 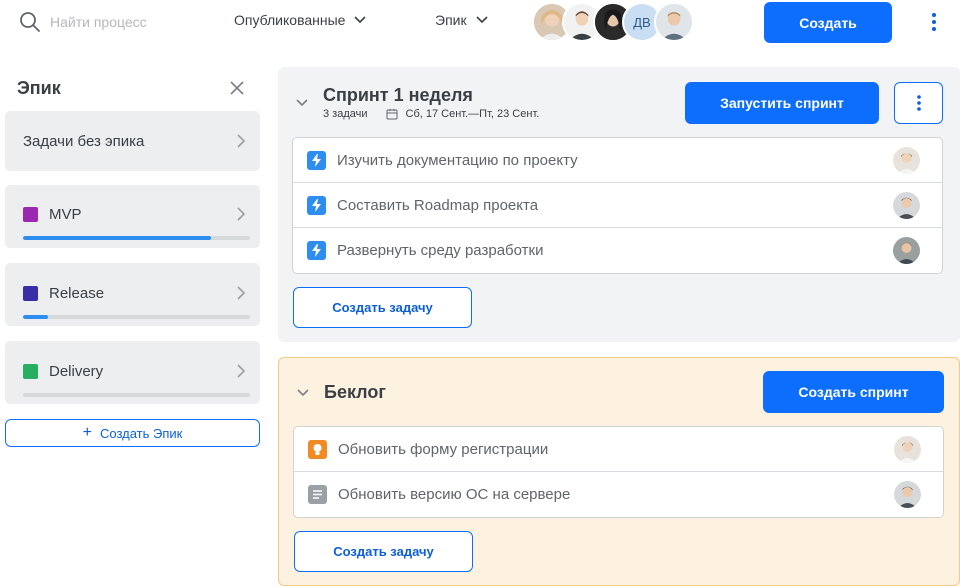 What do you see at coordinates (438, 205) in the screenshot?
I see `task-title: Составить Roadmap проекта` at bounding box center [438, 205].